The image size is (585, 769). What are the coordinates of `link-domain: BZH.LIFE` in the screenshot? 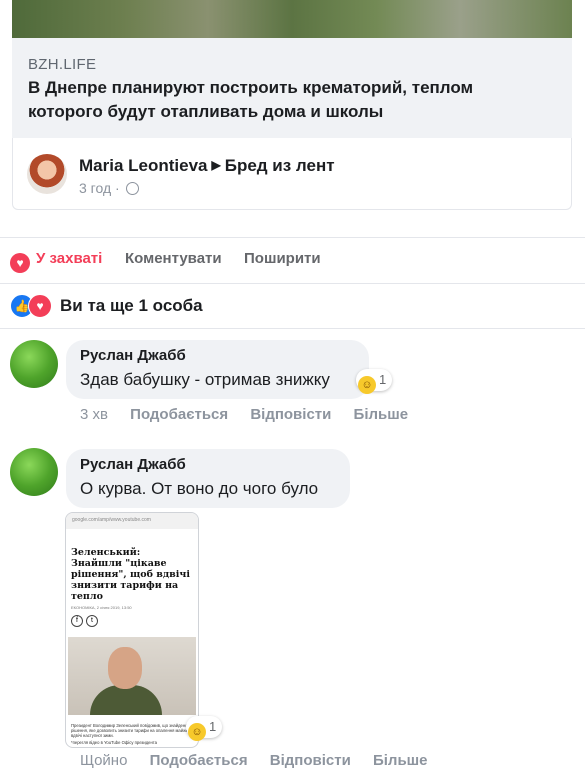 It's located at (62, 64).